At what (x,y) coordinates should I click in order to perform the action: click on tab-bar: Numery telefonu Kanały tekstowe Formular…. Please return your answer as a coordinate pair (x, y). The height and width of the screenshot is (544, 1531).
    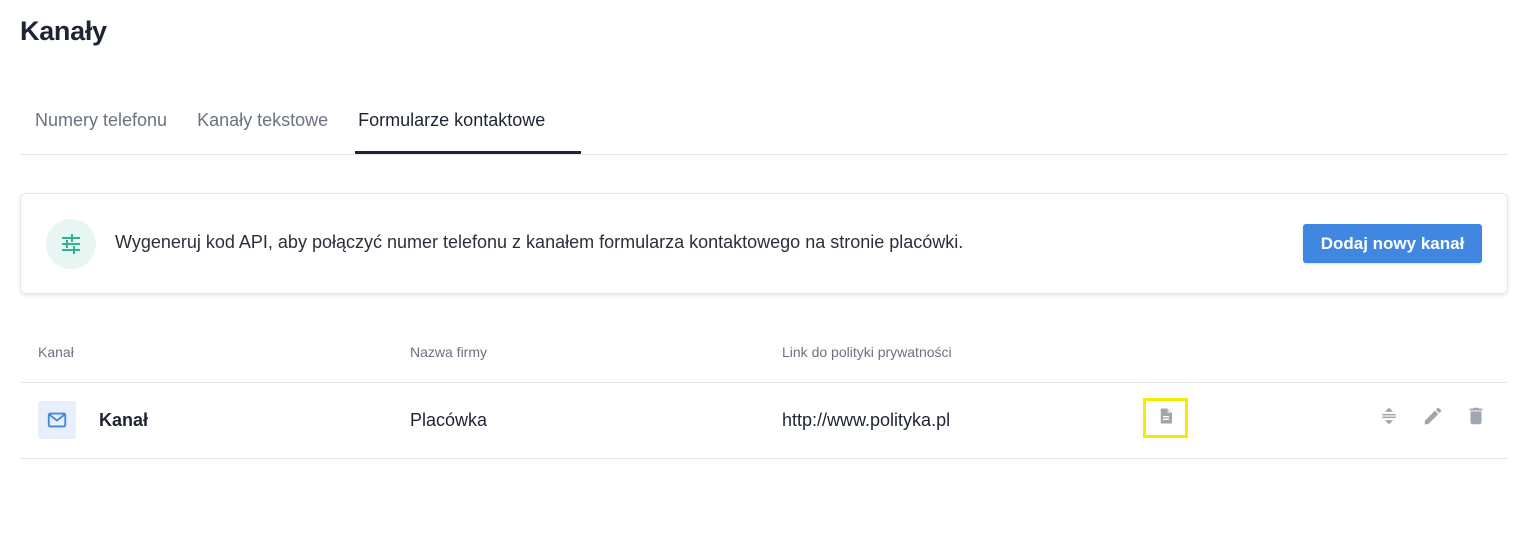
    Looking at the image, I should click on (764, 125).